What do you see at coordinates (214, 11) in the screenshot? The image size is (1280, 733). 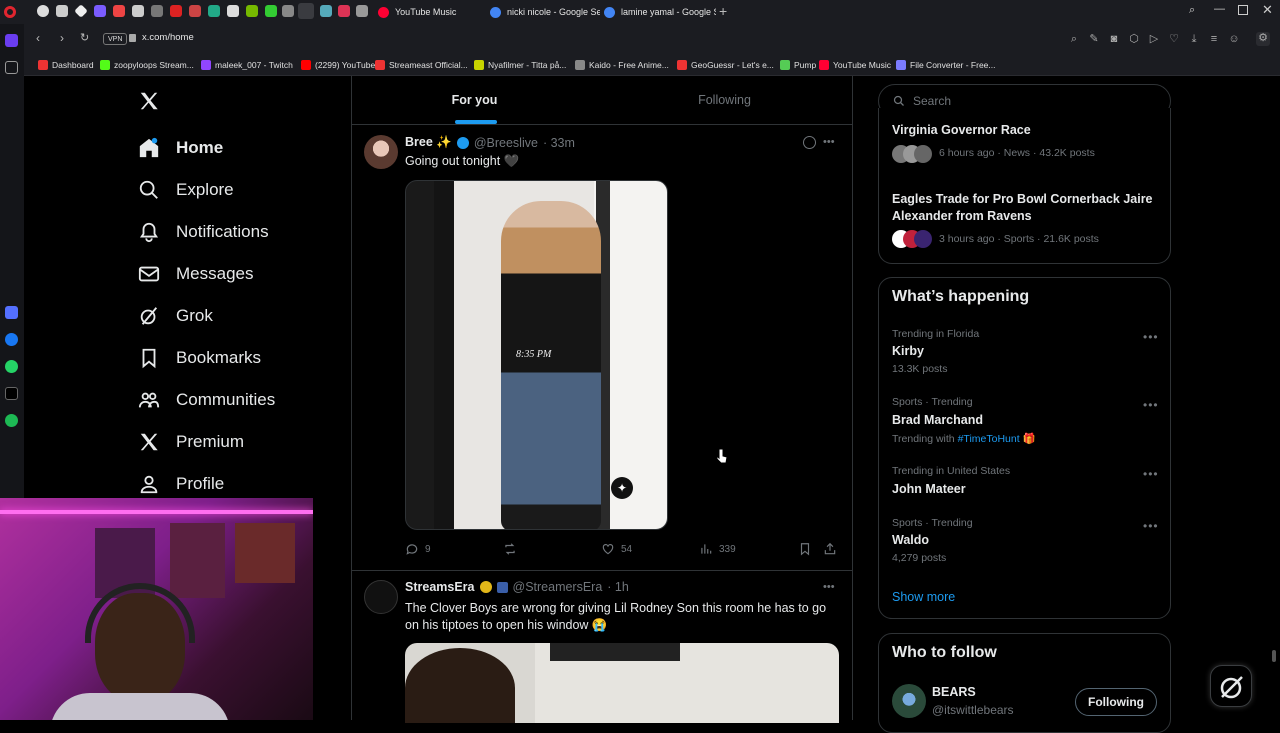 I see `pinned-tab-edge-icon` at bounding box center [214, 11].